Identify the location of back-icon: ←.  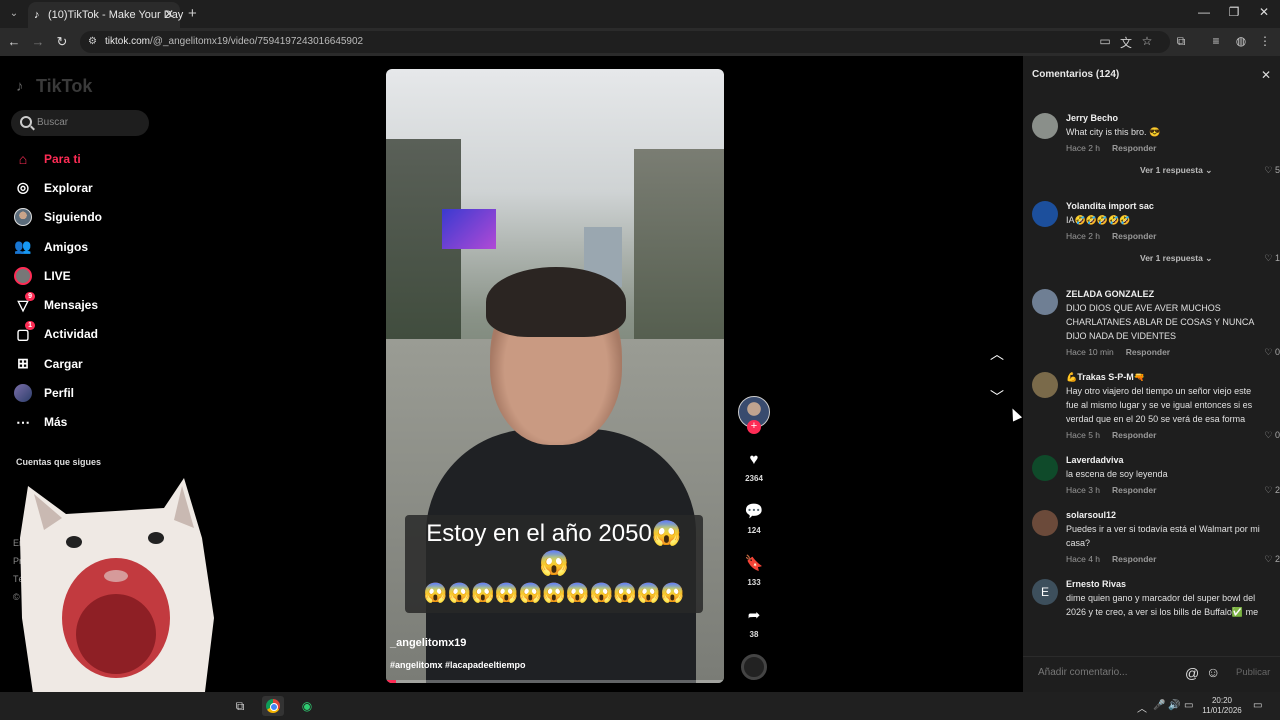
(14, 41).